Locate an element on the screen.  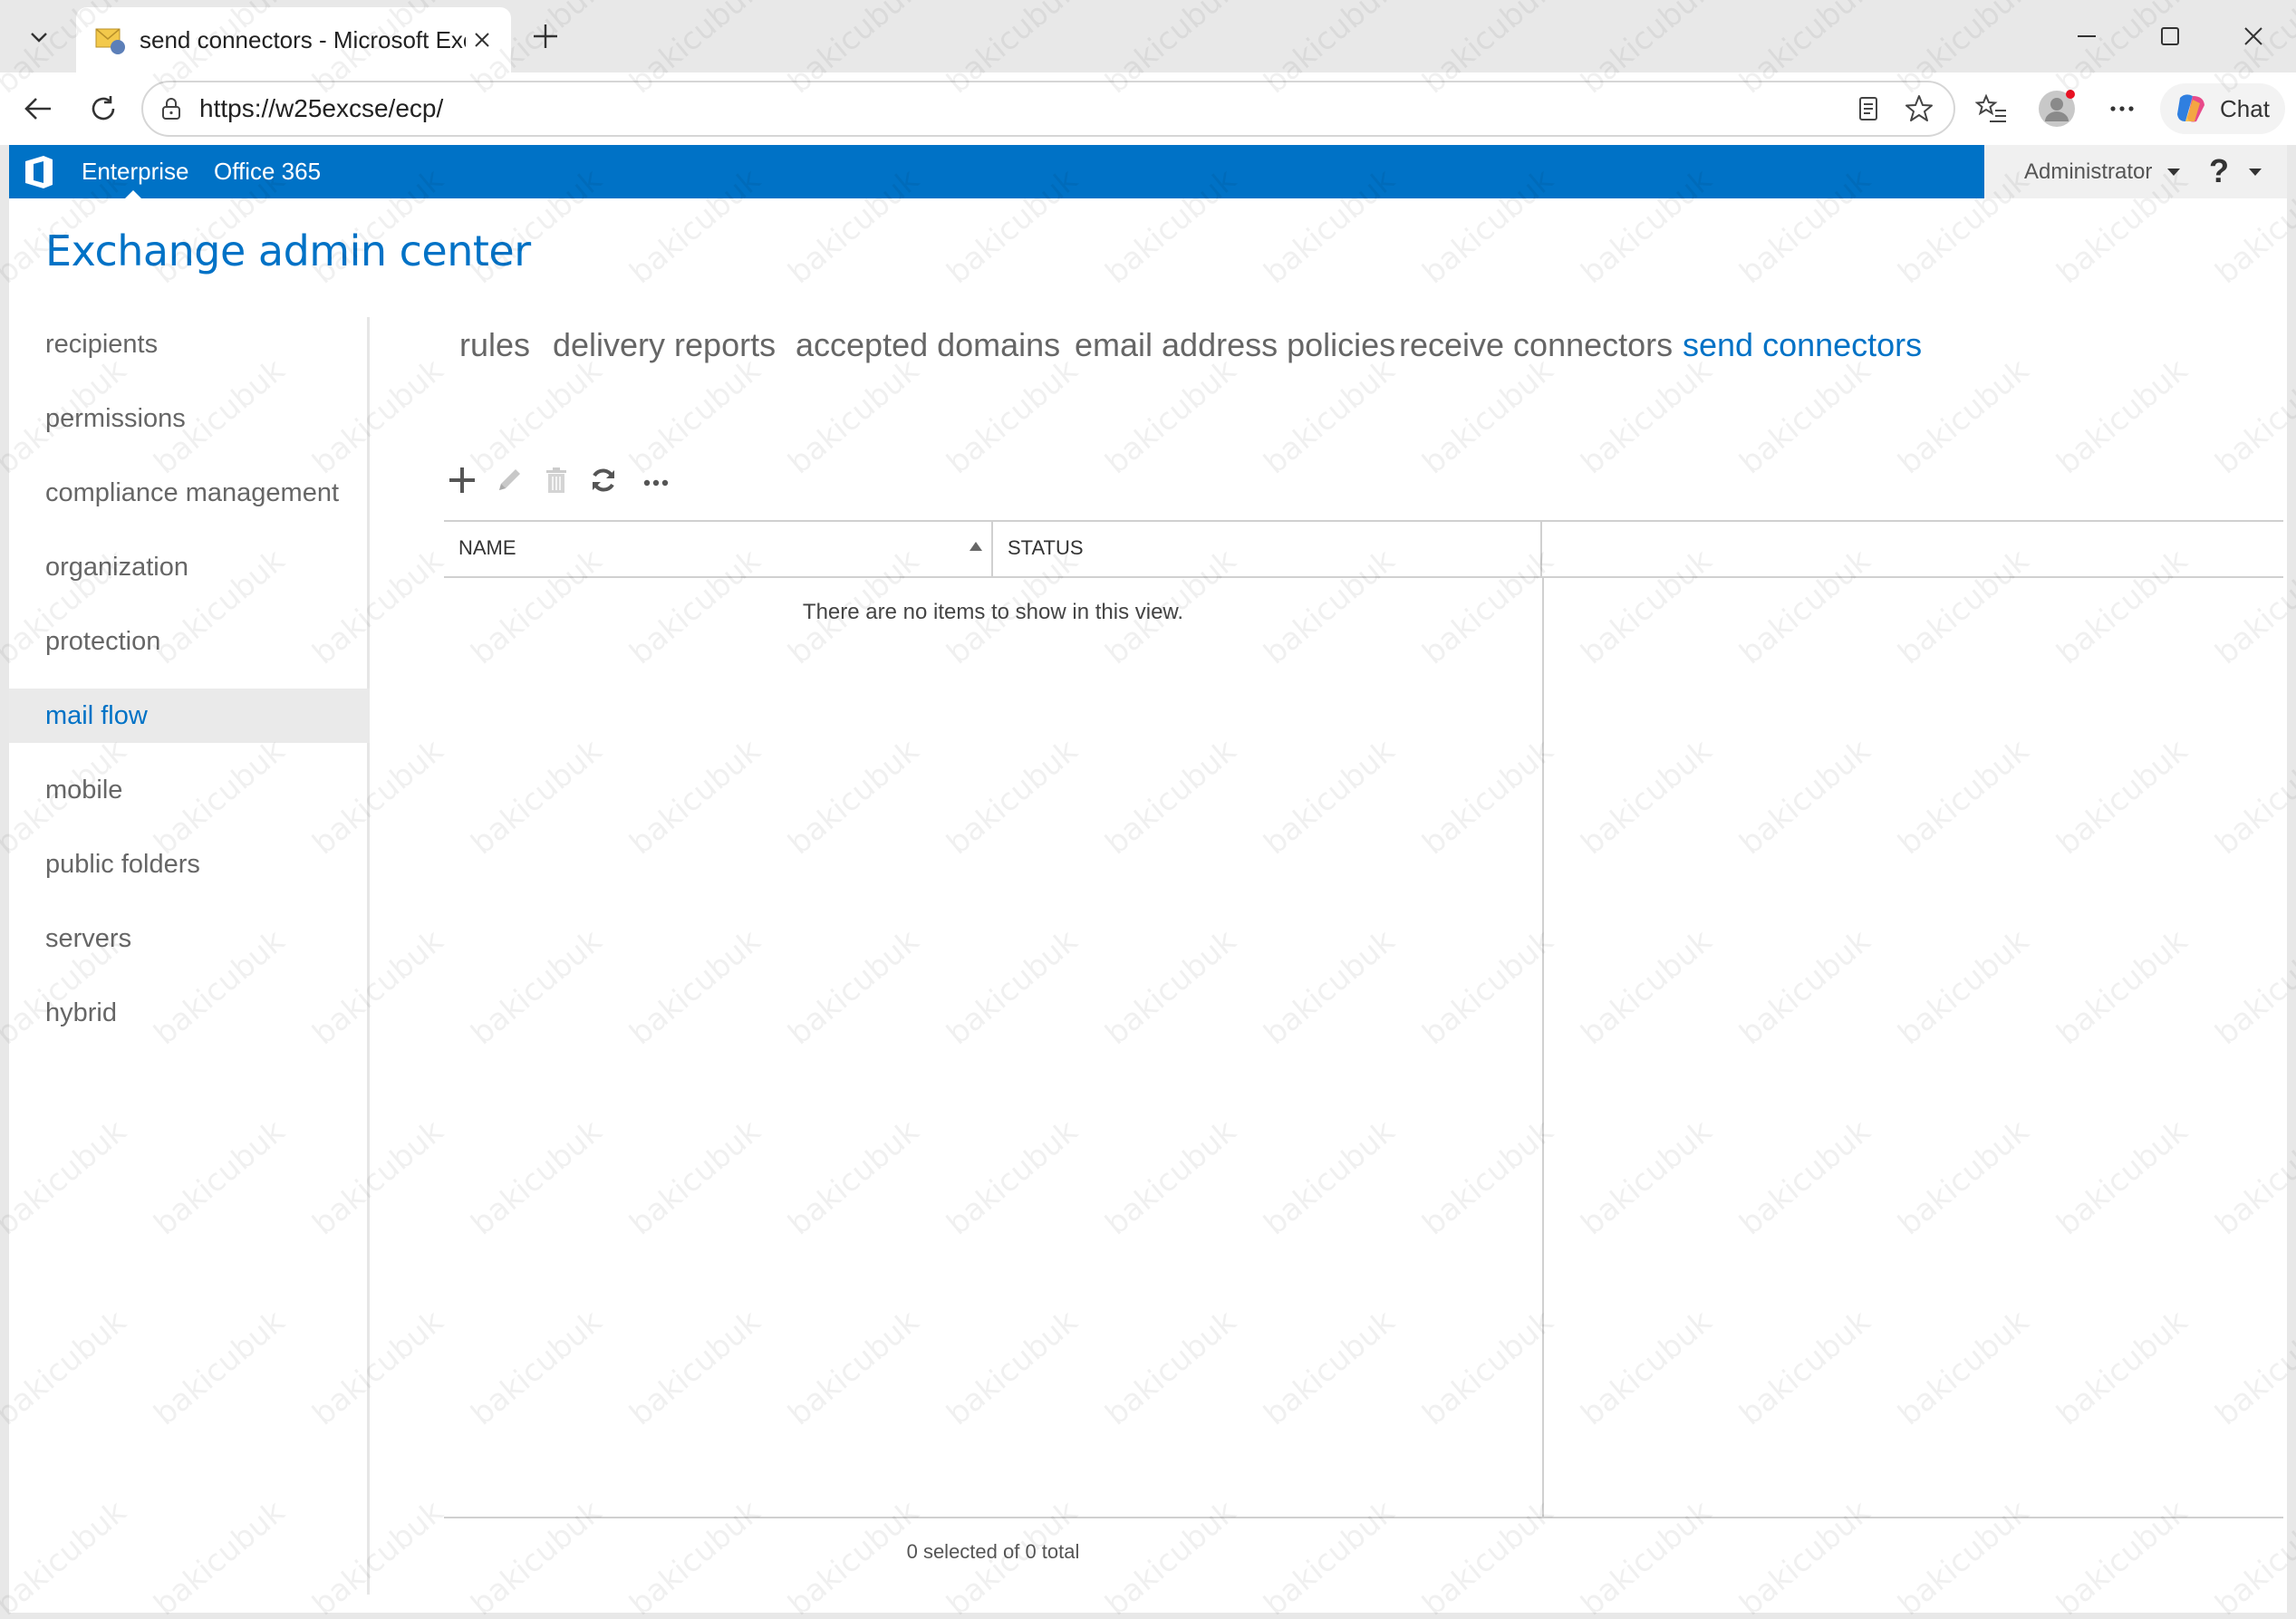
add-plus-icon is located at coordinates (462, 480).